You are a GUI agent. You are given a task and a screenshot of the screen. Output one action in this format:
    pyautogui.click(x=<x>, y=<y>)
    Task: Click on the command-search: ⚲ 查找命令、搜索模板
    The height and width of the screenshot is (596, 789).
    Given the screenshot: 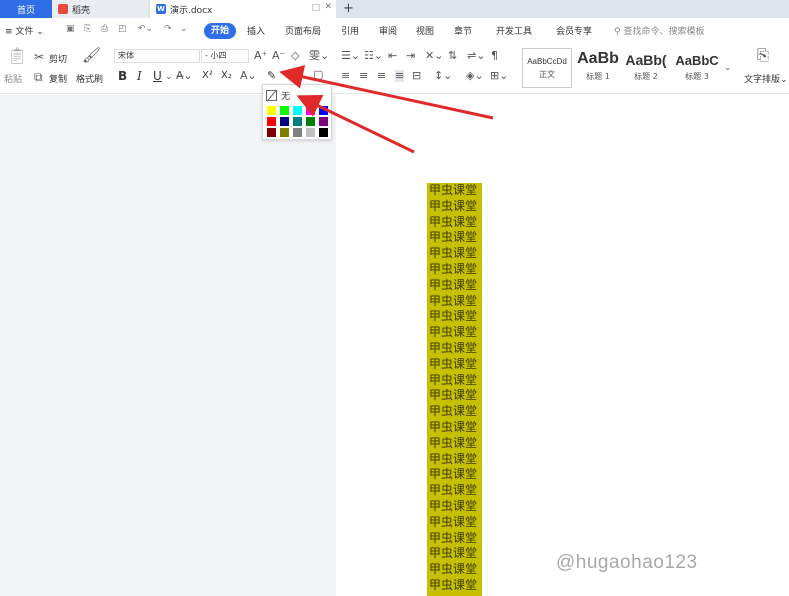 What is the action you would take?
    pyautogui.click(x=659, y=30)
    